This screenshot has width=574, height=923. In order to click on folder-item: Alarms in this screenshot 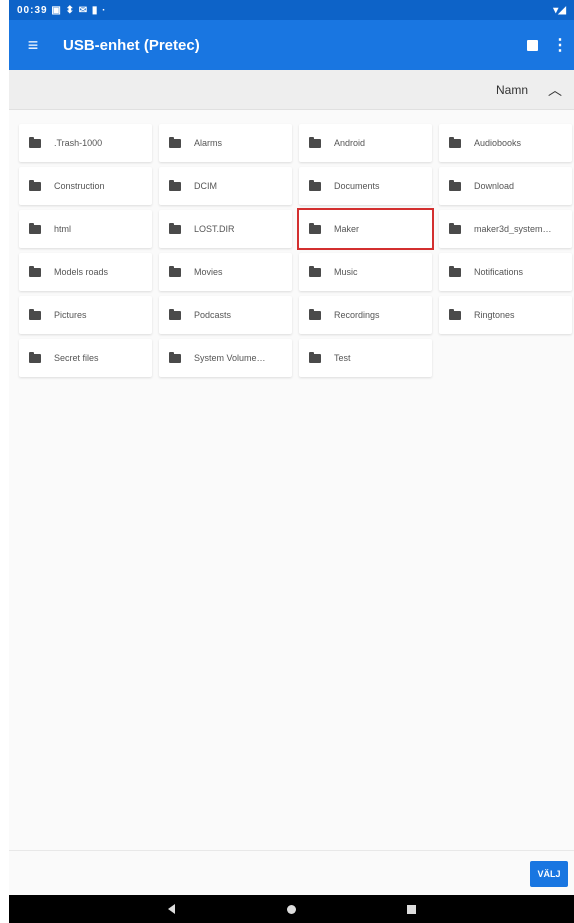, I will do `click(225, 143)`.